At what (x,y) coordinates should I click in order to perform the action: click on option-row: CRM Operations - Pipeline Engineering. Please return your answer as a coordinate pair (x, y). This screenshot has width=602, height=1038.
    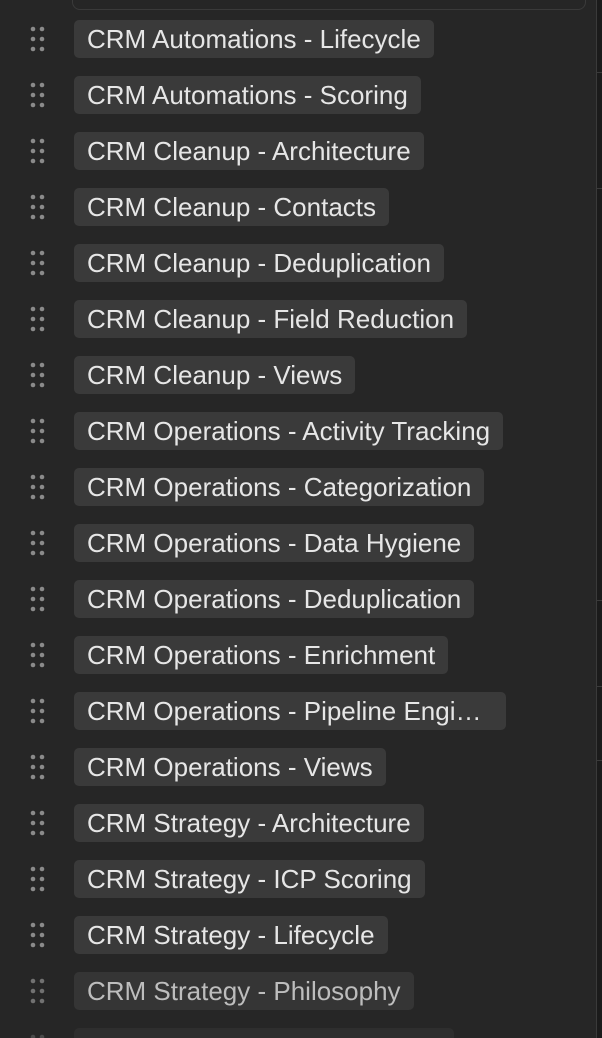
    Looking at the image, I should click on (298, 701).